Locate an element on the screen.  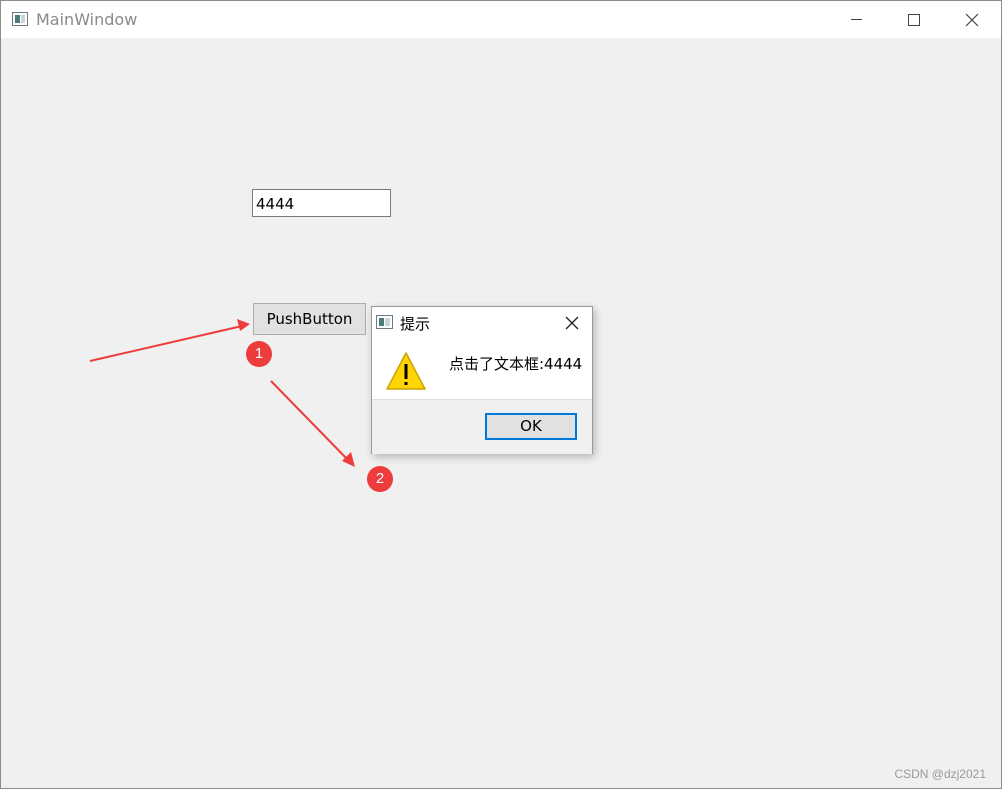
dialog-message: 点击了文本框:4444 is located at coordinates (516, 364).